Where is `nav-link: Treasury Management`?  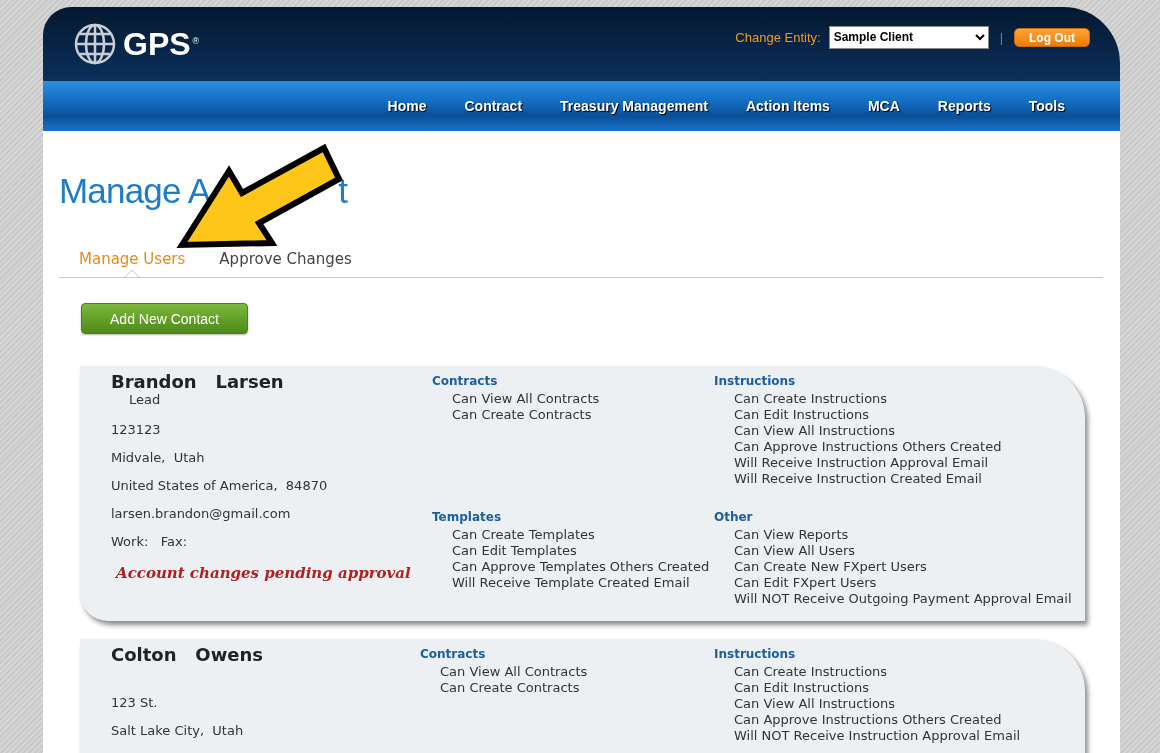 nav-link: Treasury Management is located at coordinates (634, 106).